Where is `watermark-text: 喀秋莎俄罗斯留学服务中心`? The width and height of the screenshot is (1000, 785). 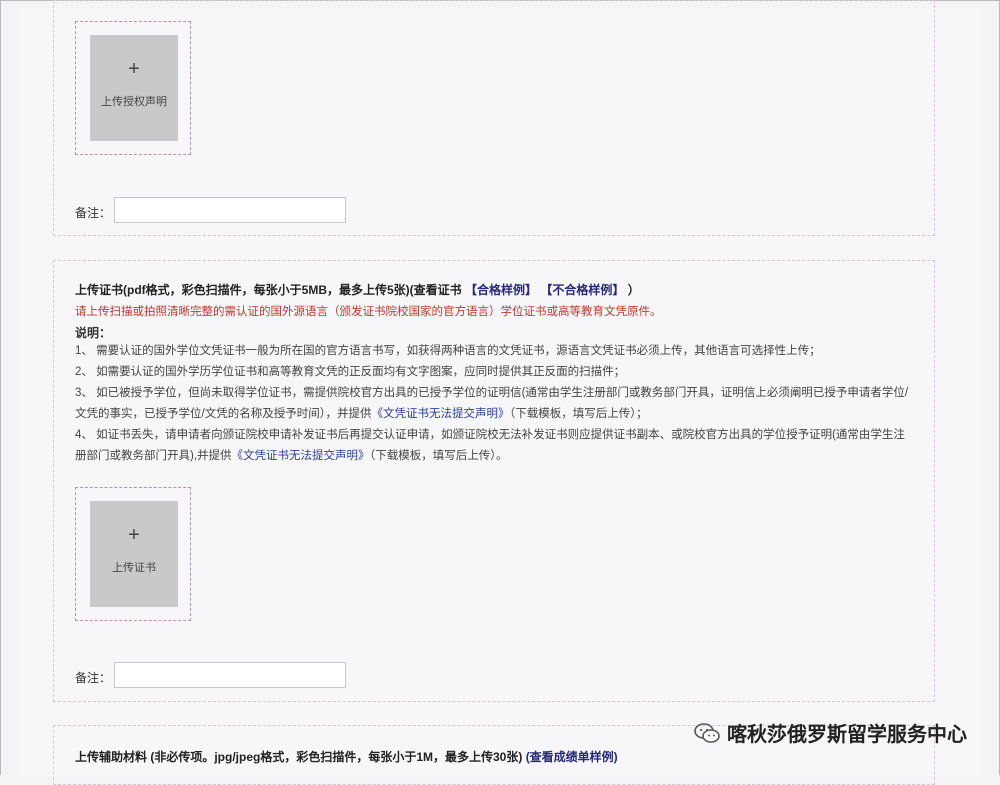
watermark-text: 喀秋莎俄罗斯留学服务中心 is located at coordinates (847, 735).